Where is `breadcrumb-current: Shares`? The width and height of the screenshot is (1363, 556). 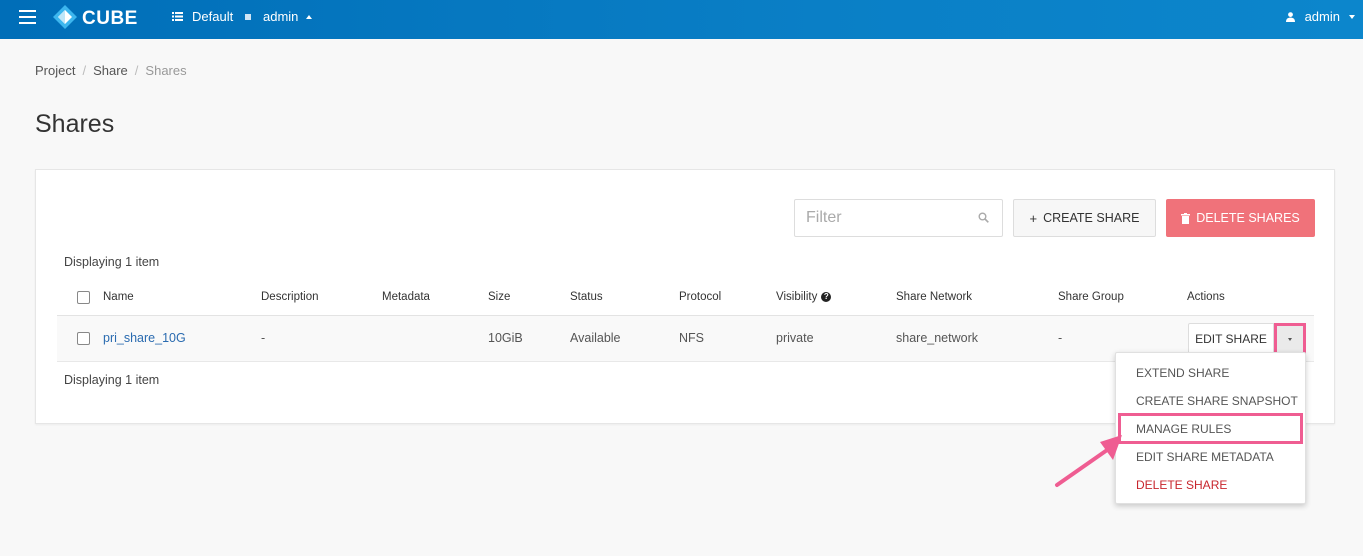
breadcrumb-current: Shares is located at coordinates (166, 70).